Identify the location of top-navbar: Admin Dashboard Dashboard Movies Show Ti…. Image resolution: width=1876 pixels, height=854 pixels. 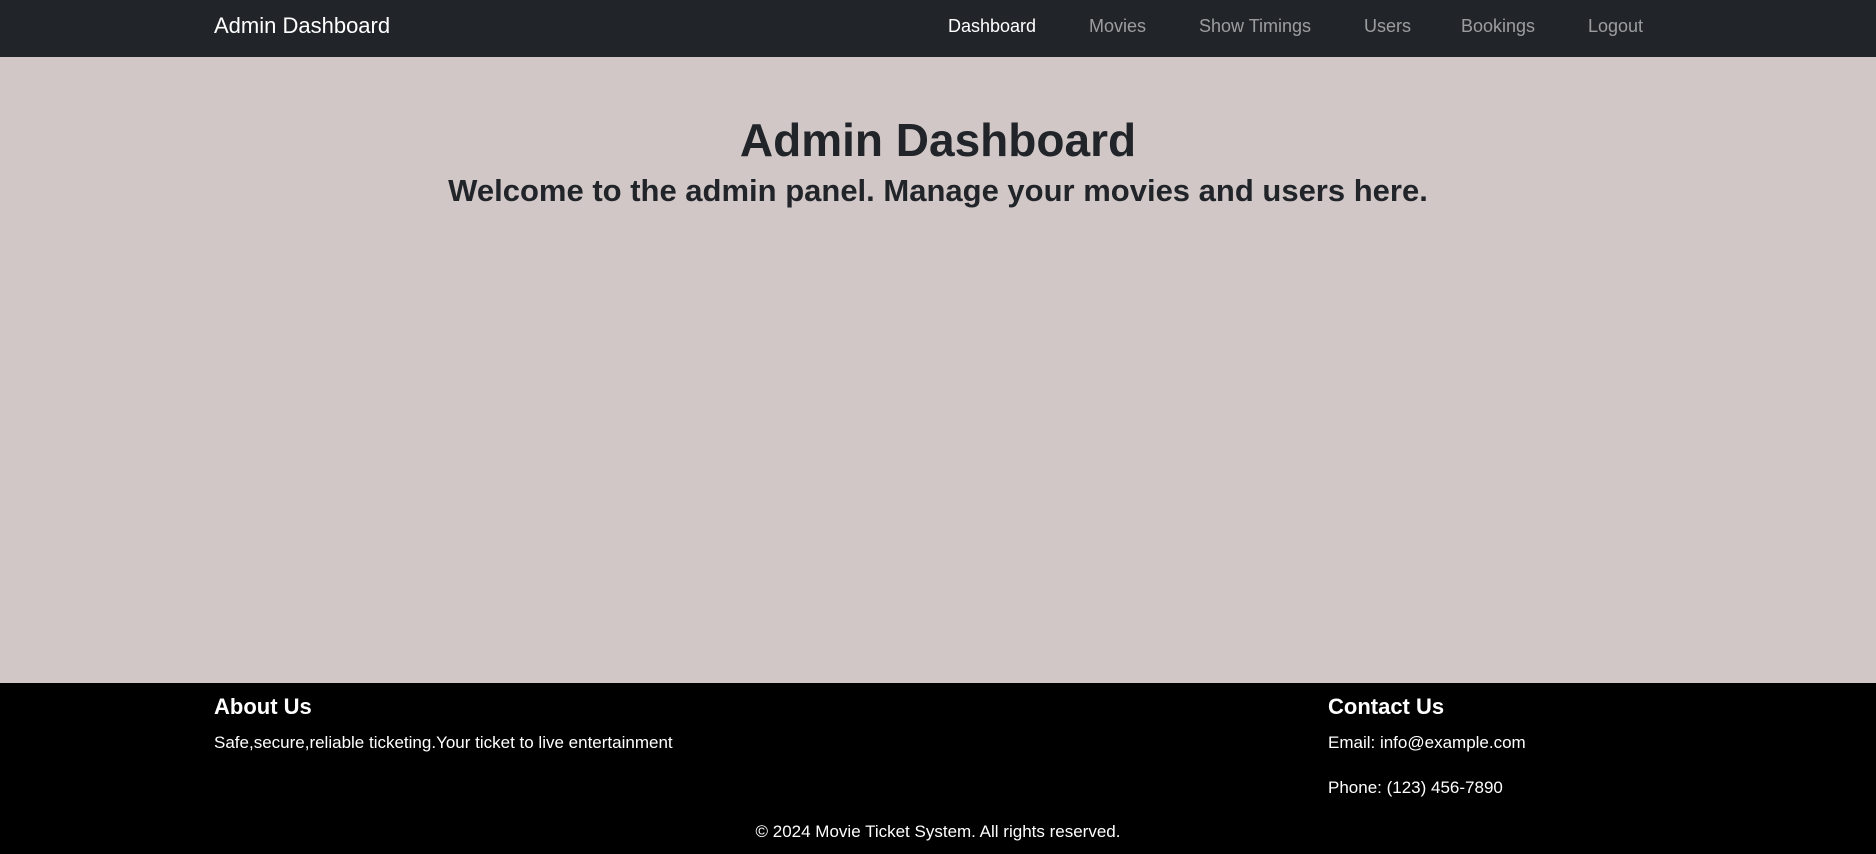
(938, 28).